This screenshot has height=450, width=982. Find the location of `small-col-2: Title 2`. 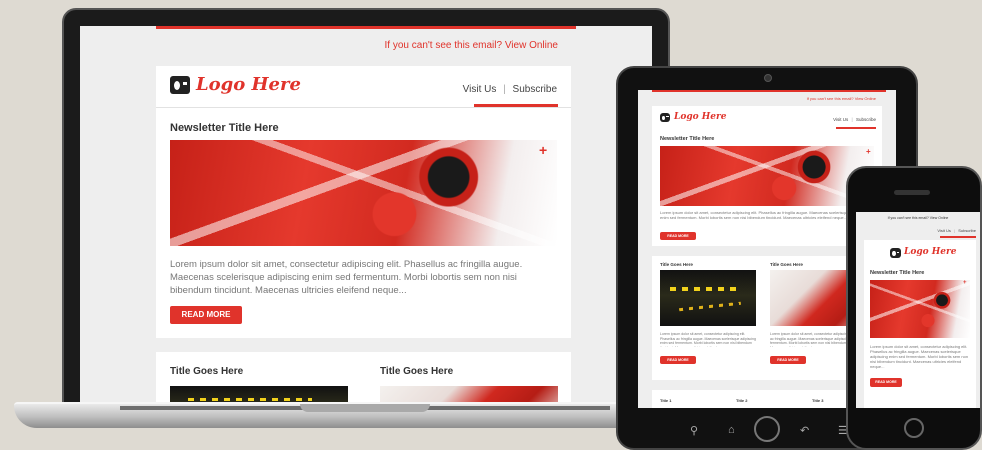

small-col-2: Title 2 is located at coordinates (742, 400).